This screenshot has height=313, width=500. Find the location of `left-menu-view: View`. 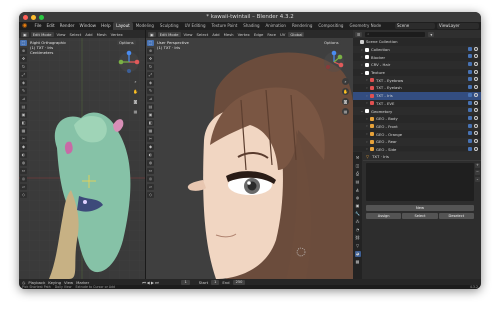

left-menu-view: View is located at coordinates (61, 34).